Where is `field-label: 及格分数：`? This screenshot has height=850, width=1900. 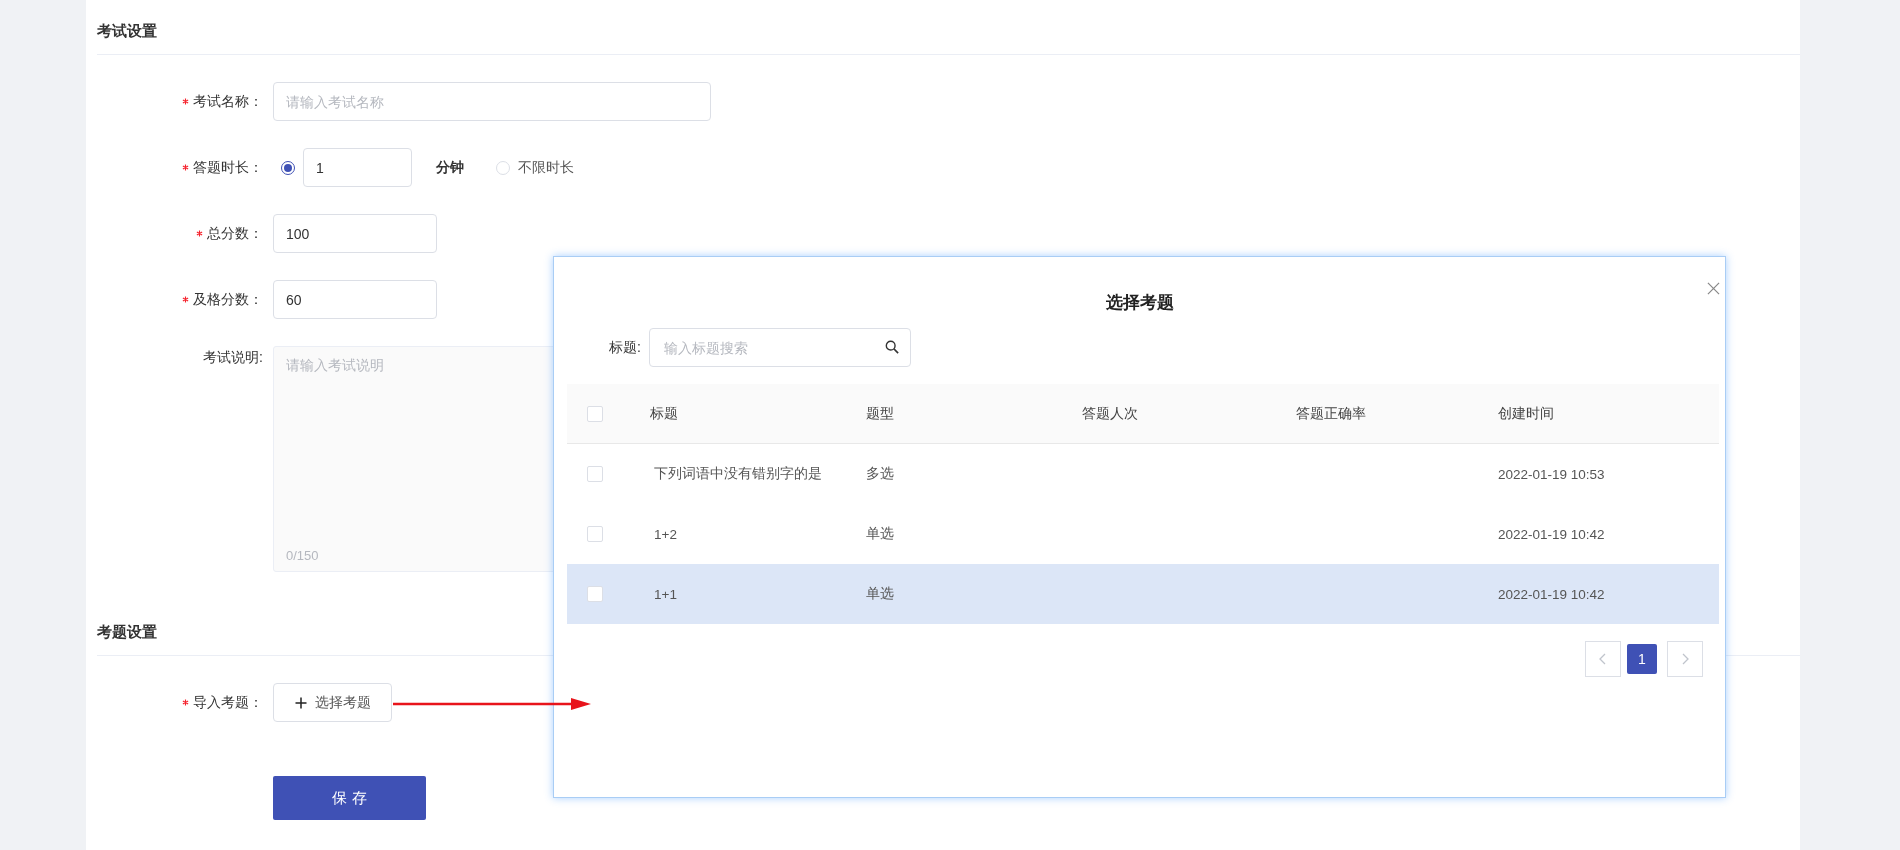 field-label: 及格分数： is located at coordinates (228, 299).